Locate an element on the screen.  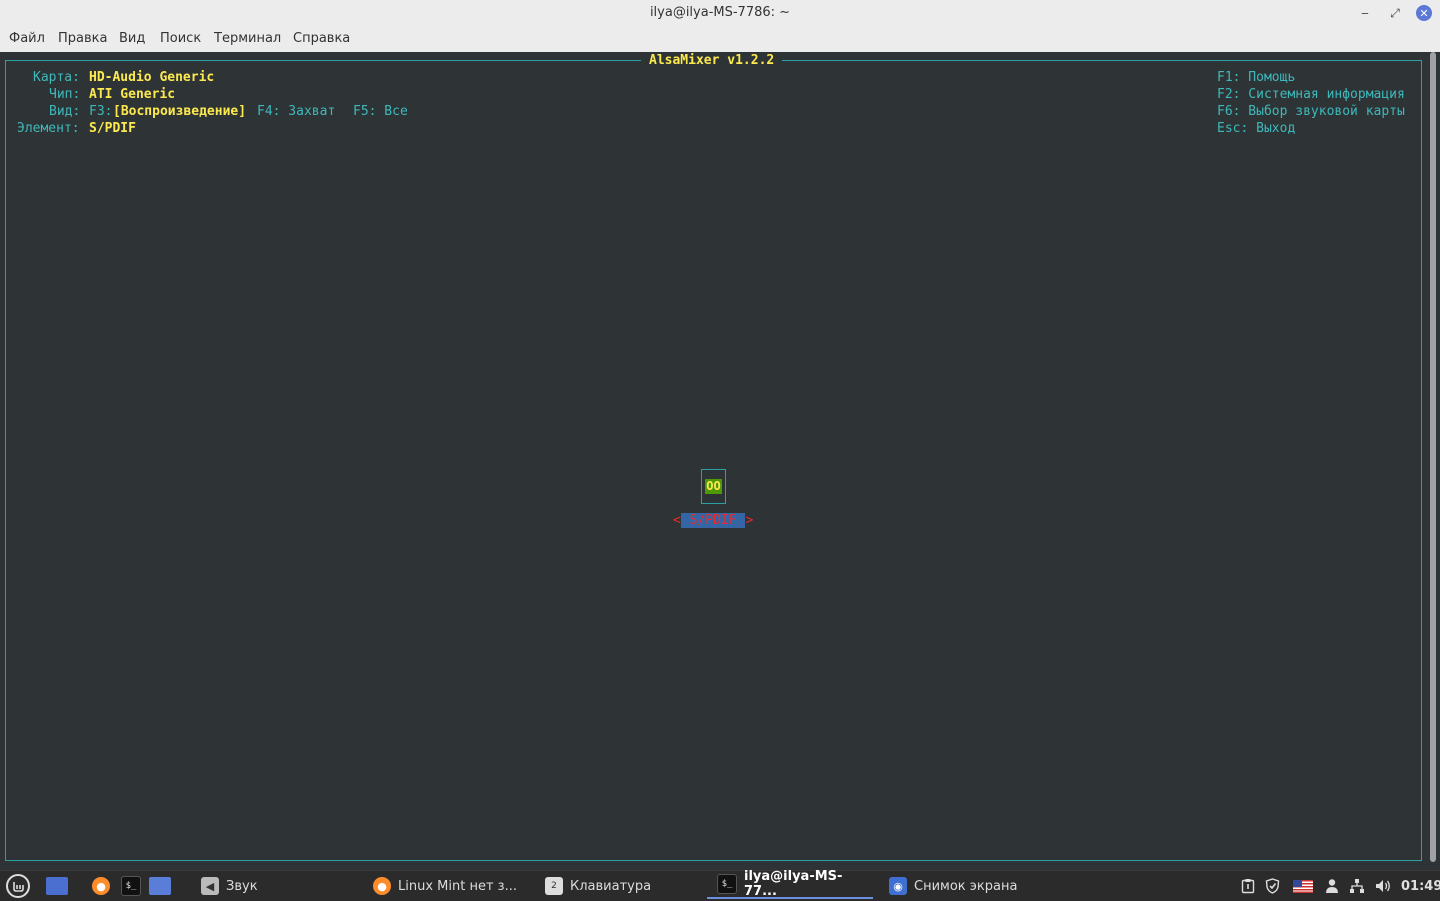
shield-icon is located at coordinates (1272, 886).